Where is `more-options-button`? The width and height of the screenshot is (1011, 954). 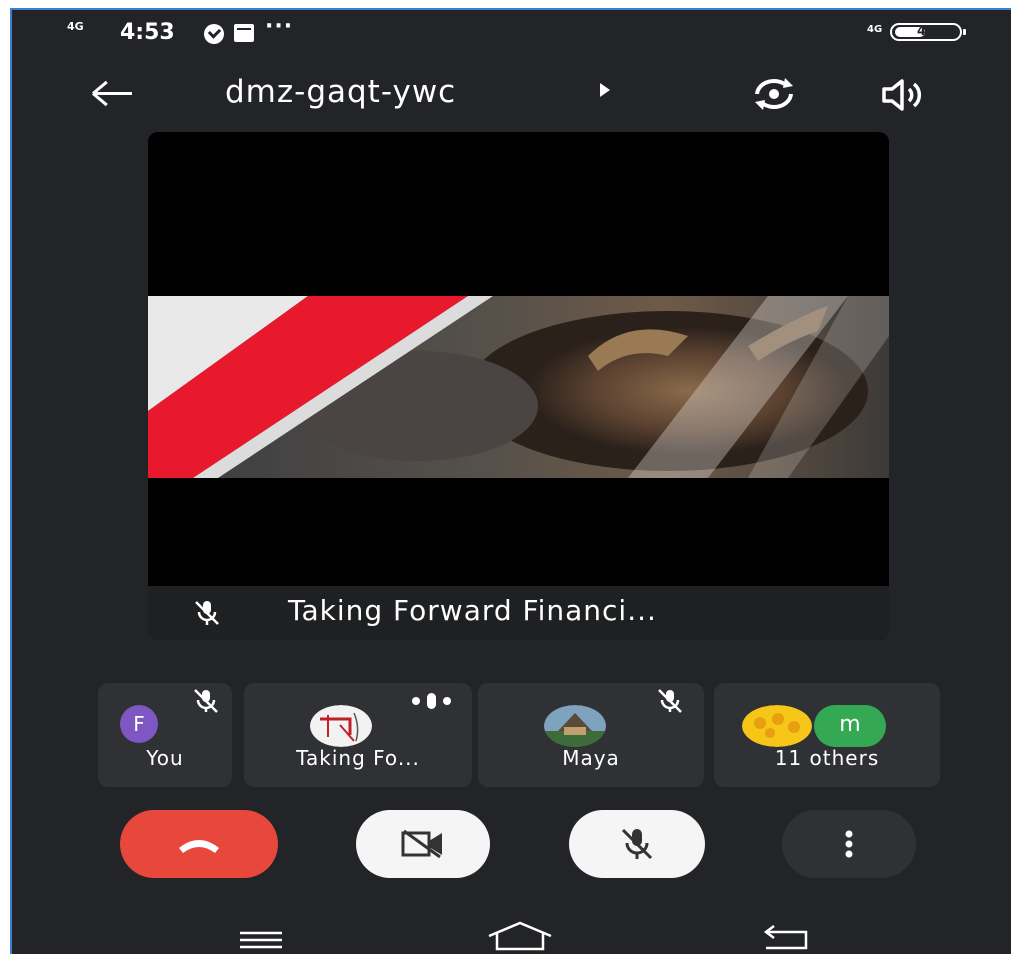
more-options-button is located at coordinates (849, 844).